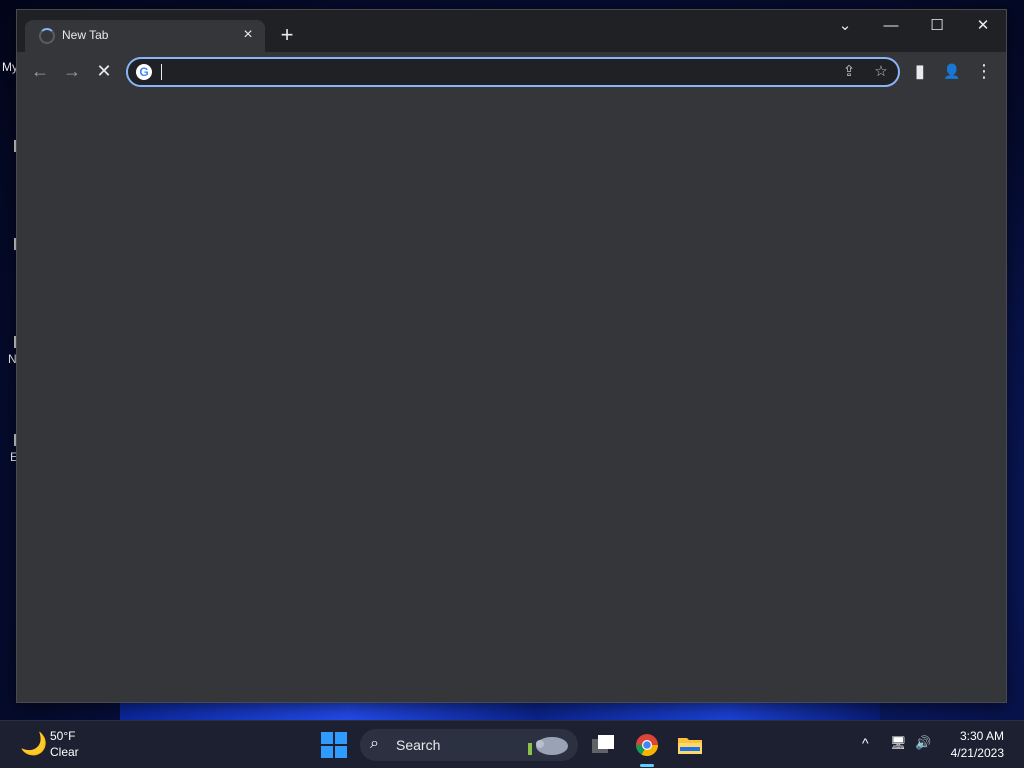 Image resolution: width=1024 pixels, height=768 pixels. Describe the element at coordinates (511, 31) in the screenshot. I see `title-bar: New Tab × + ⌄ — ☐ ✕` at that location.